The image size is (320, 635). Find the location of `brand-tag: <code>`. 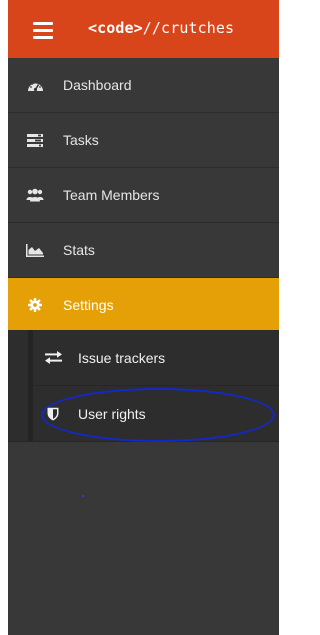

brand-tag: <code> is located at coordinates (115, 28).